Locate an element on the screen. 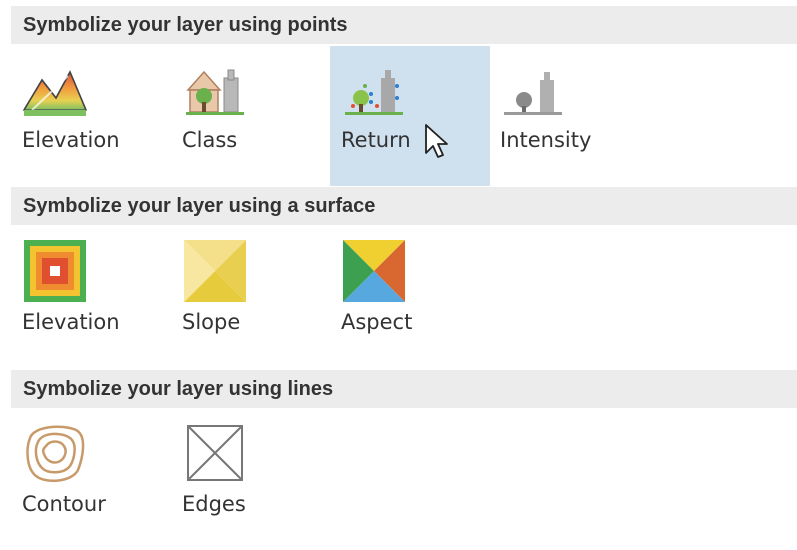 Image resolution: width=797 pixels, height=550 pixels. surface-aspect-label: Aspect is located at coordinates (377, 322).